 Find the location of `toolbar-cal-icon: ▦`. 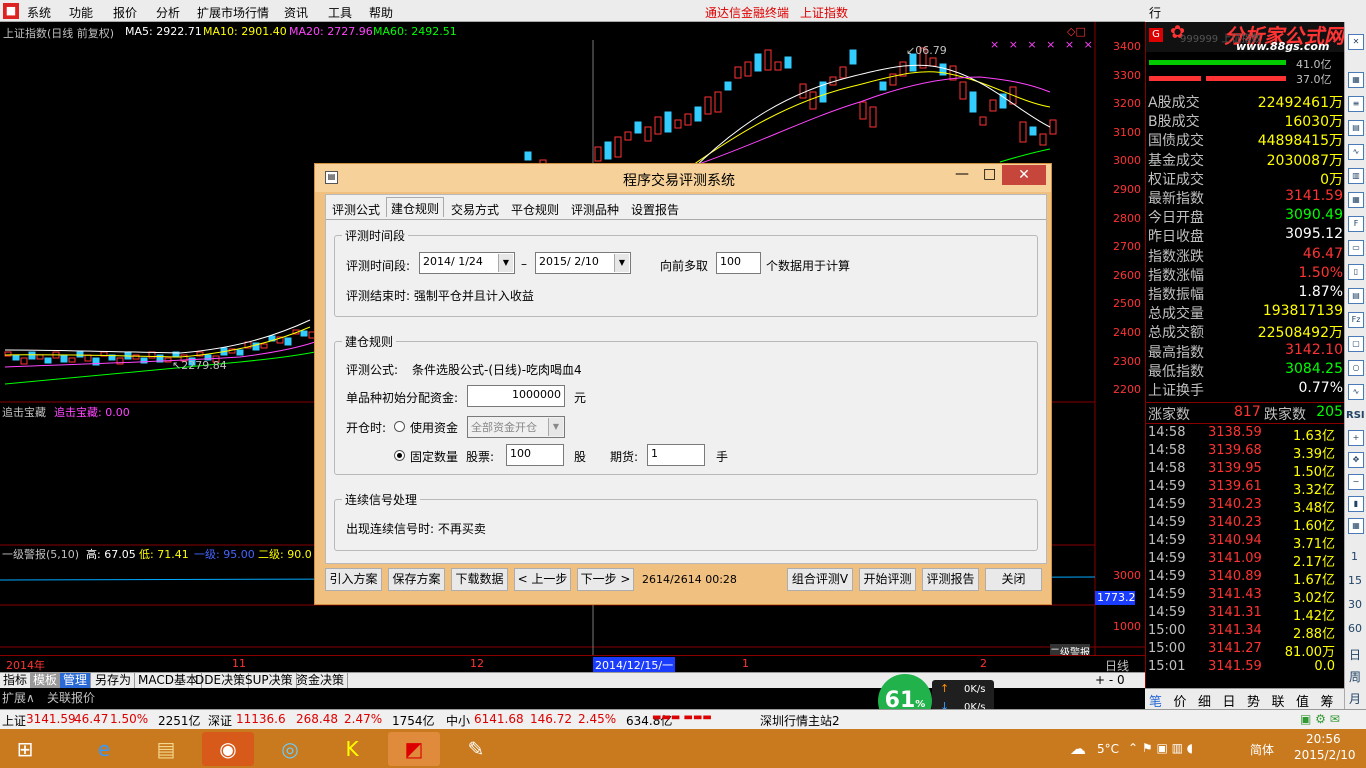

toolbar-cal-icon: ▦ is located at coordinates (1356, 526).